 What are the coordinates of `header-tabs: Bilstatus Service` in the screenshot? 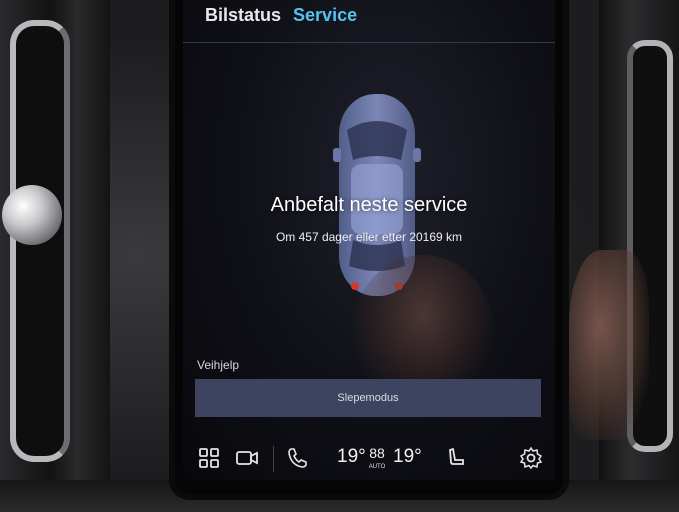 It's located at (281, 17).